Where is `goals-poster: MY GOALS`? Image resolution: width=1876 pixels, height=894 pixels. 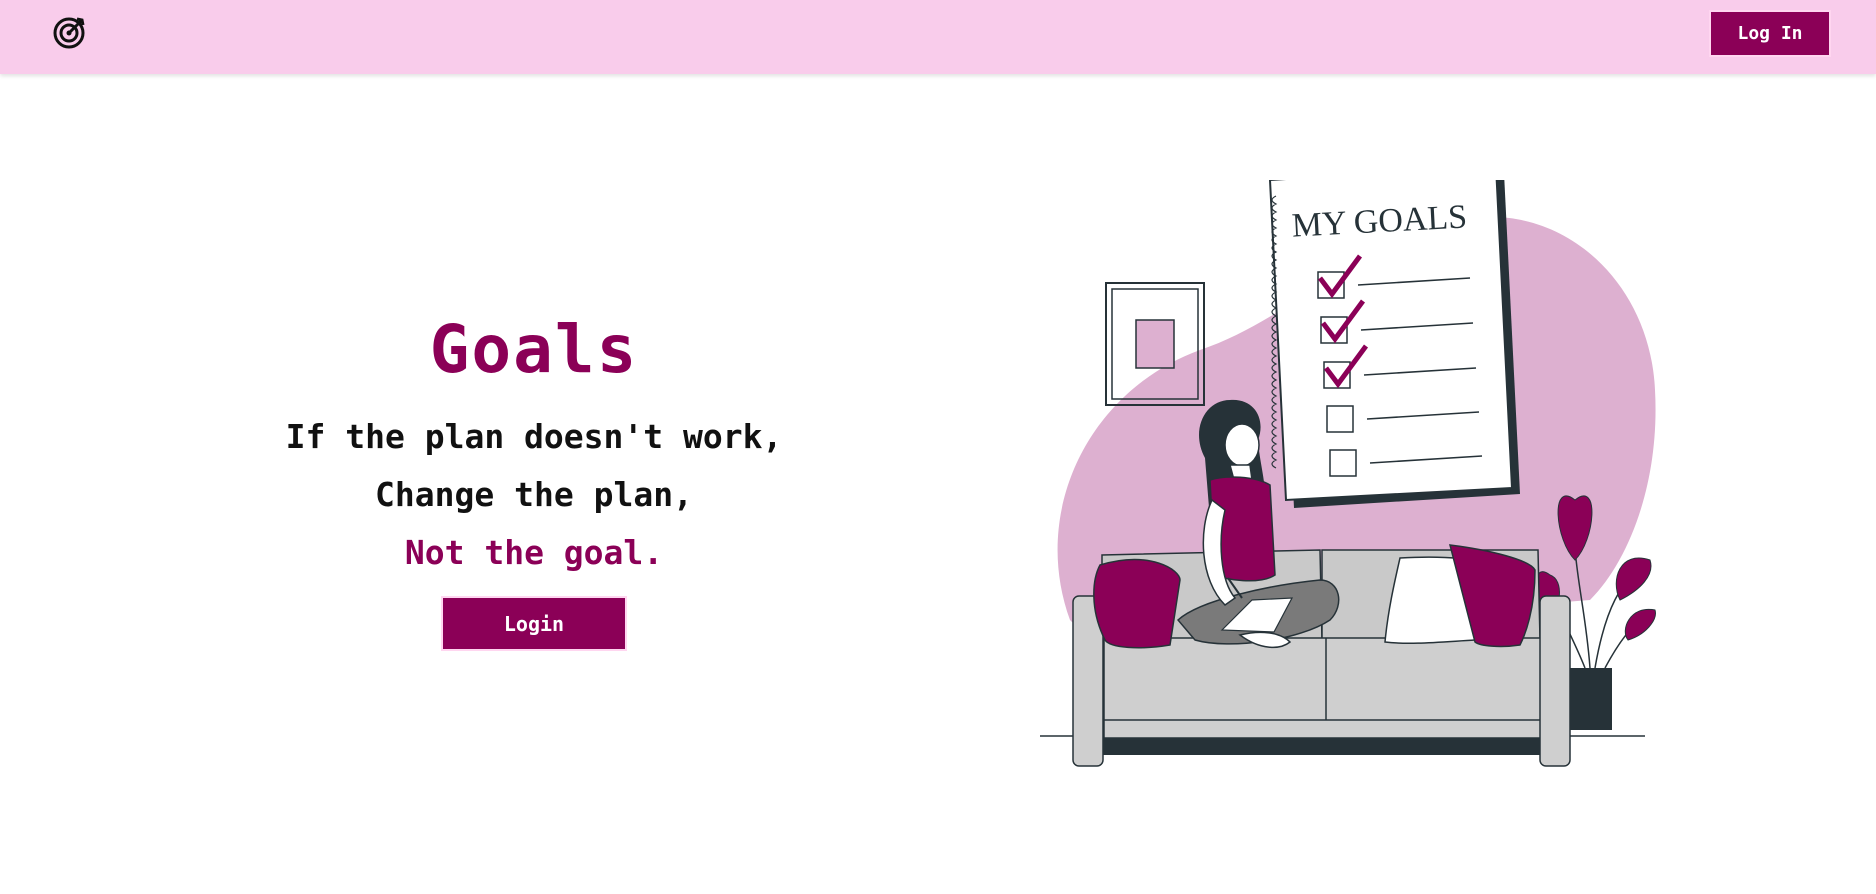 goals-poster: MY GOALS is located at coordinates (1394, 336).